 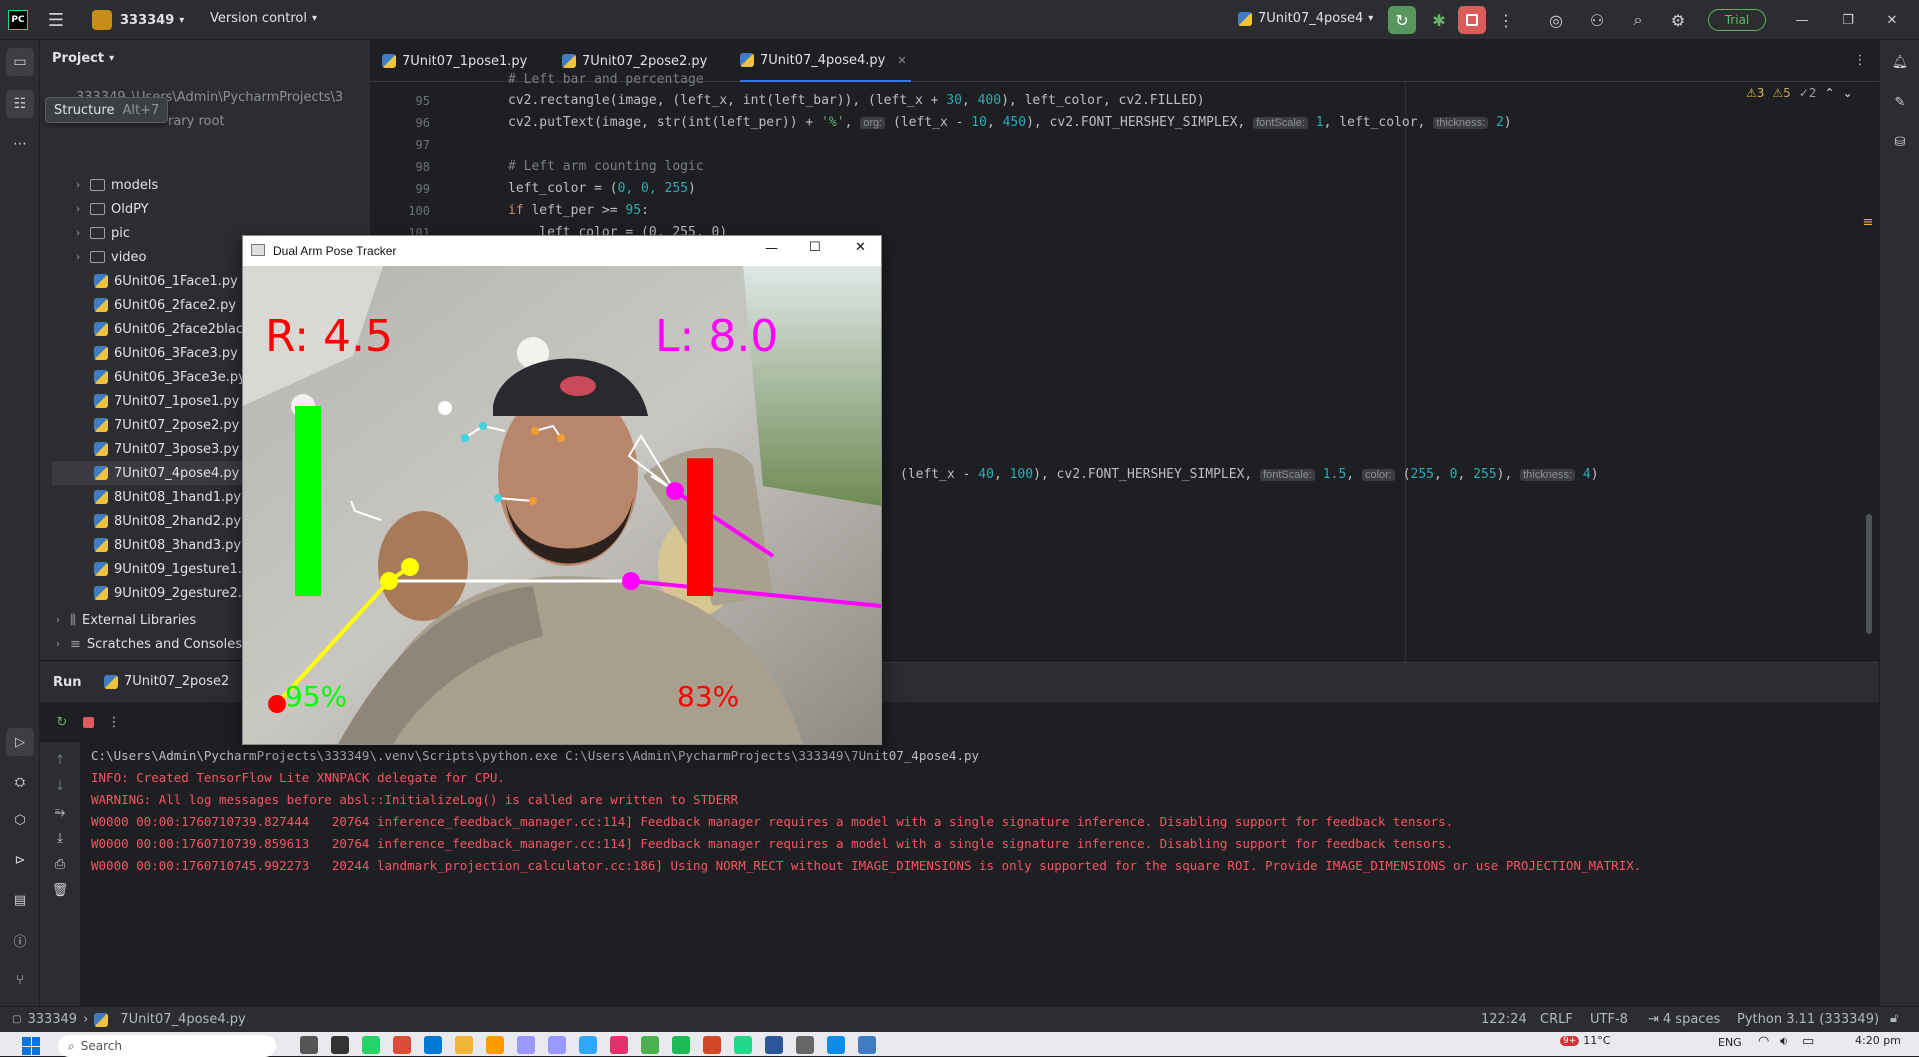 I want to click on project-switcher: 333349 ▾, so click(x=138, y=20).